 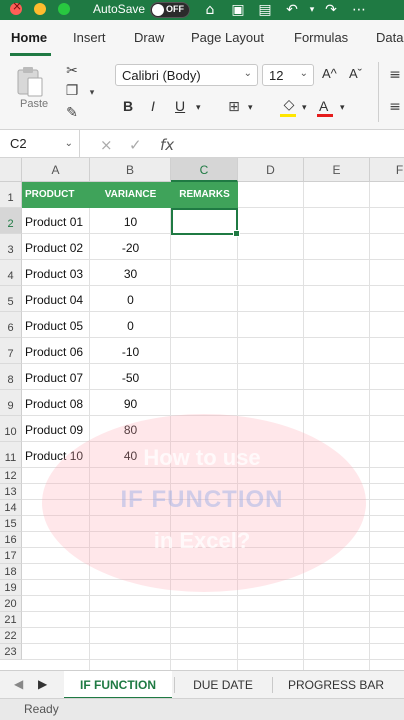 I want to click on watermark-line-1: How to use, so click(x=202, y=457).